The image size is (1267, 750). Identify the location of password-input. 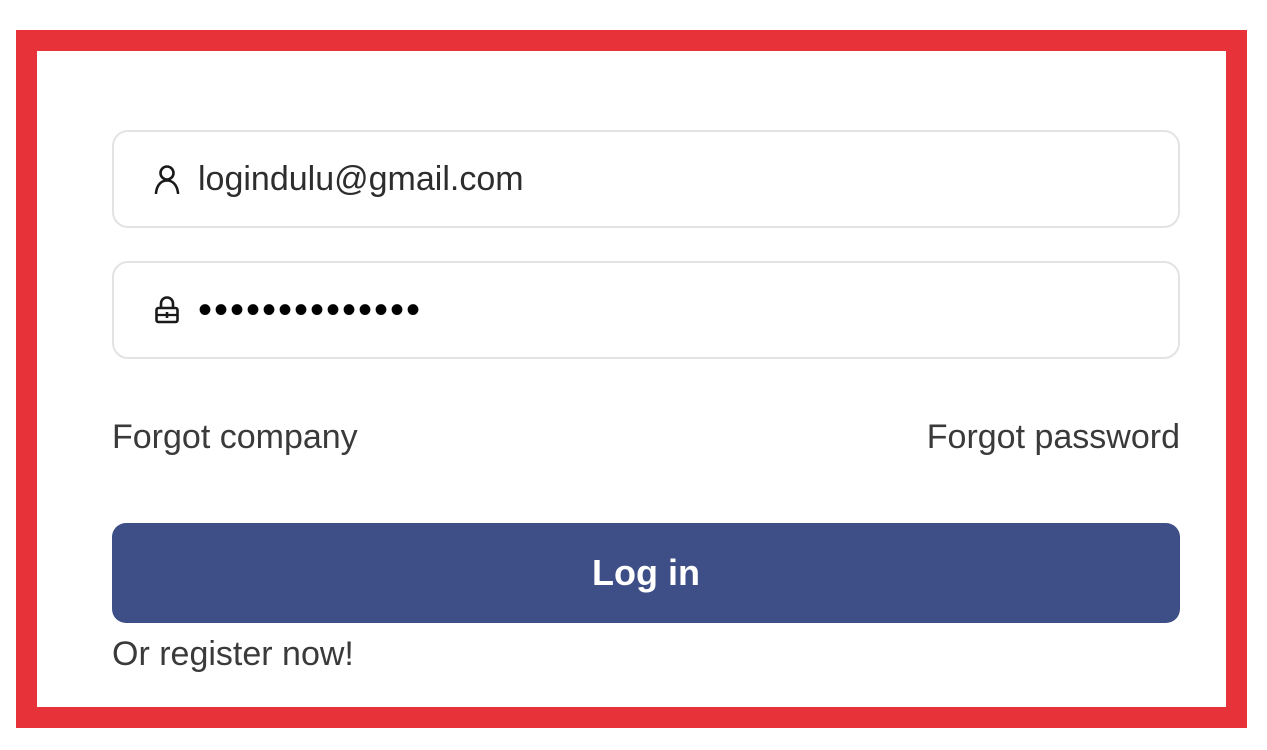
(648, 310).